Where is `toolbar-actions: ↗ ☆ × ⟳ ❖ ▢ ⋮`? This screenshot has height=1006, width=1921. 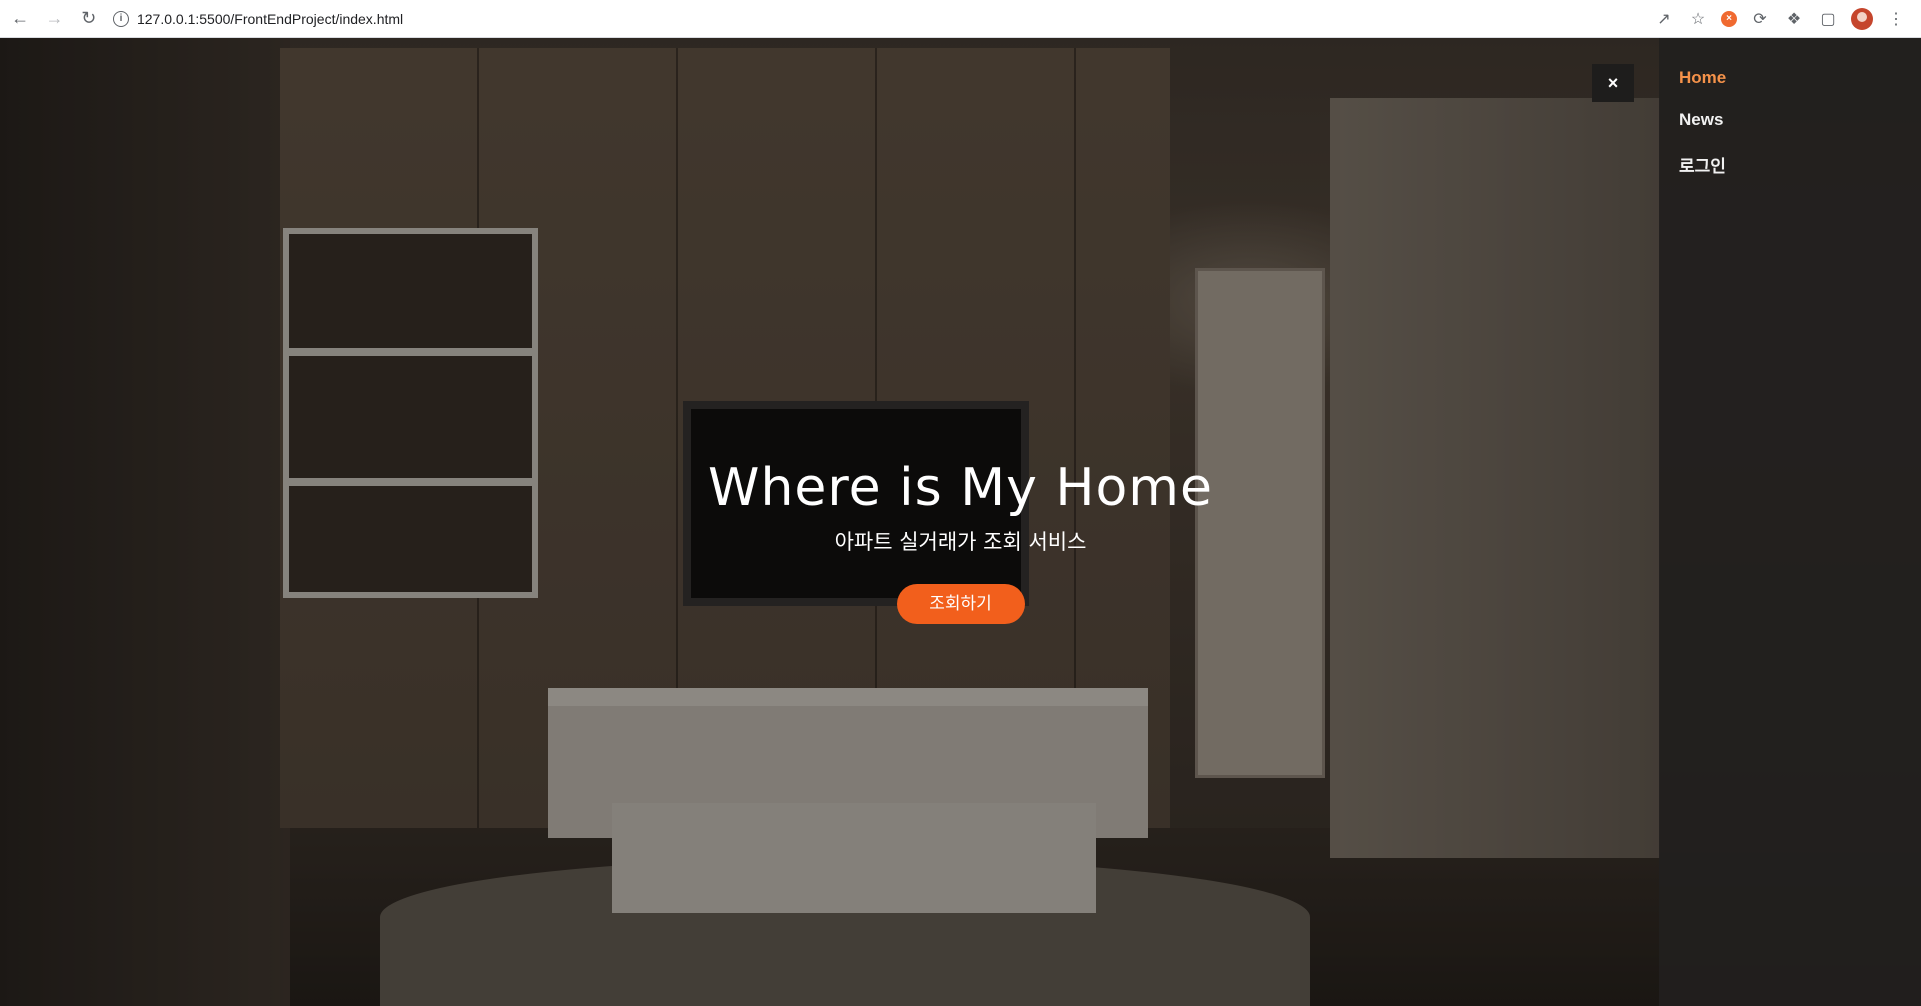
toolbar-actions: ↗ ☆ × ⟳ ❖ ▢ ⋮ is located at coordinates (1787, 18).